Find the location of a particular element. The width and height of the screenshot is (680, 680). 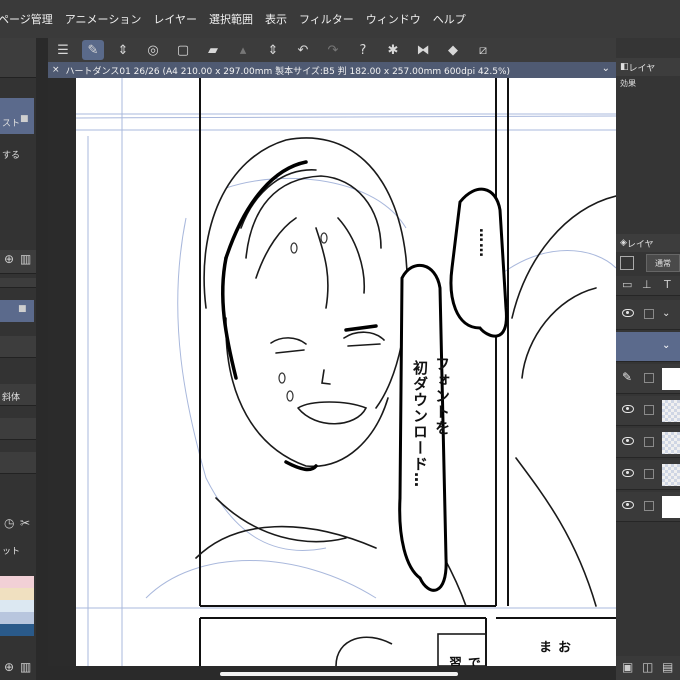

command-bar: ☰ ✎ ⇕ ◎ ▢ ▰ ▴ ⇕ ↶ ↷ ? ✱ ⧓ ◆ ⧄ is located at coordinates (332, 50).